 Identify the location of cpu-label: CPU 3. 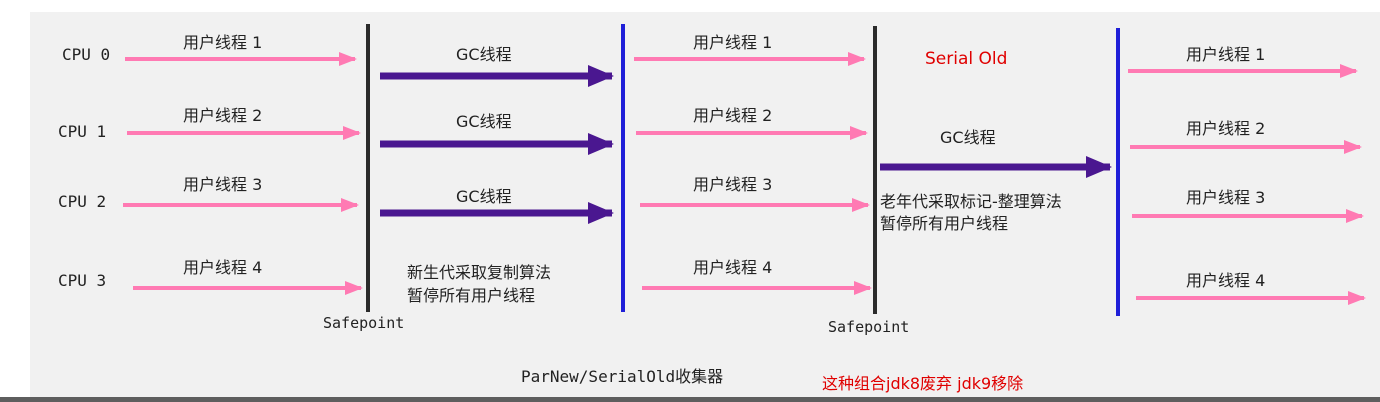
(82, 280).